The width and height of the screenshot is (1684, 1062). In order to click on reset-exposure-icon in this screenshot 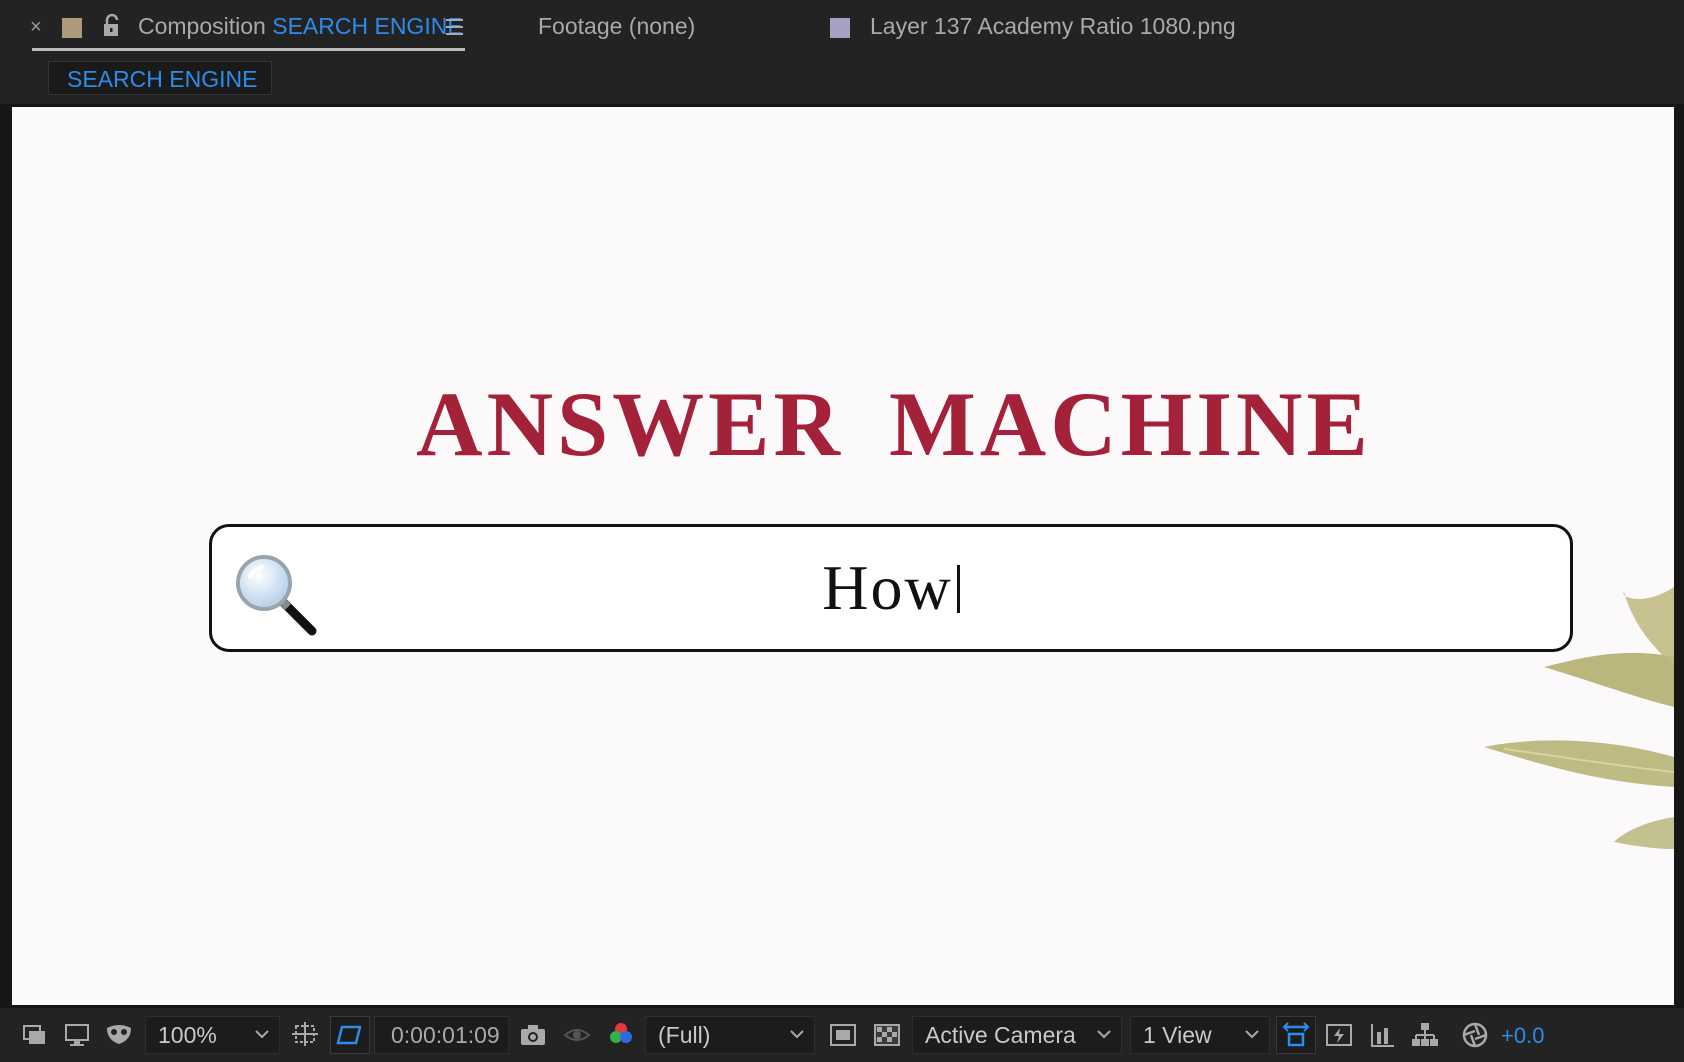, I will do `click(1475, 1035)`.